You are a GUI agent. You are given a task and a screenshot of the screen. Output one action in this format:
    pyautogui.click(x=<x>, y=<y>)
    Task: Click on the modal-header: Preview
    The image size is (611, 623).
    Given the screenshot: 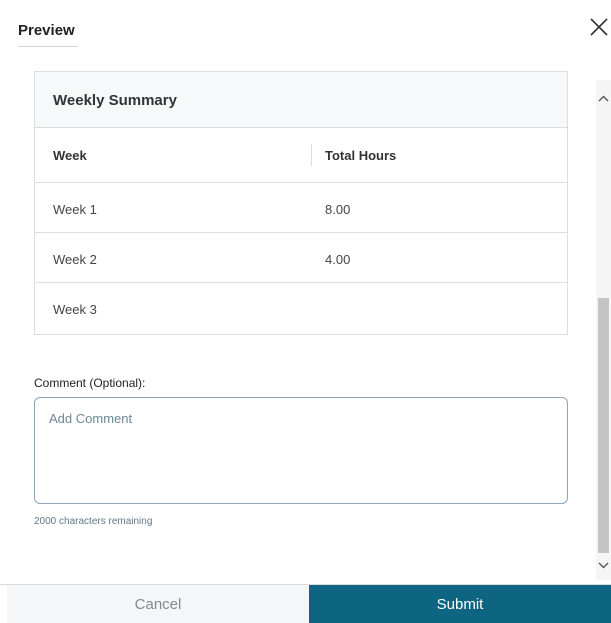 What is the action you would take?
    pyautogui.click(x=305, y=28)
    